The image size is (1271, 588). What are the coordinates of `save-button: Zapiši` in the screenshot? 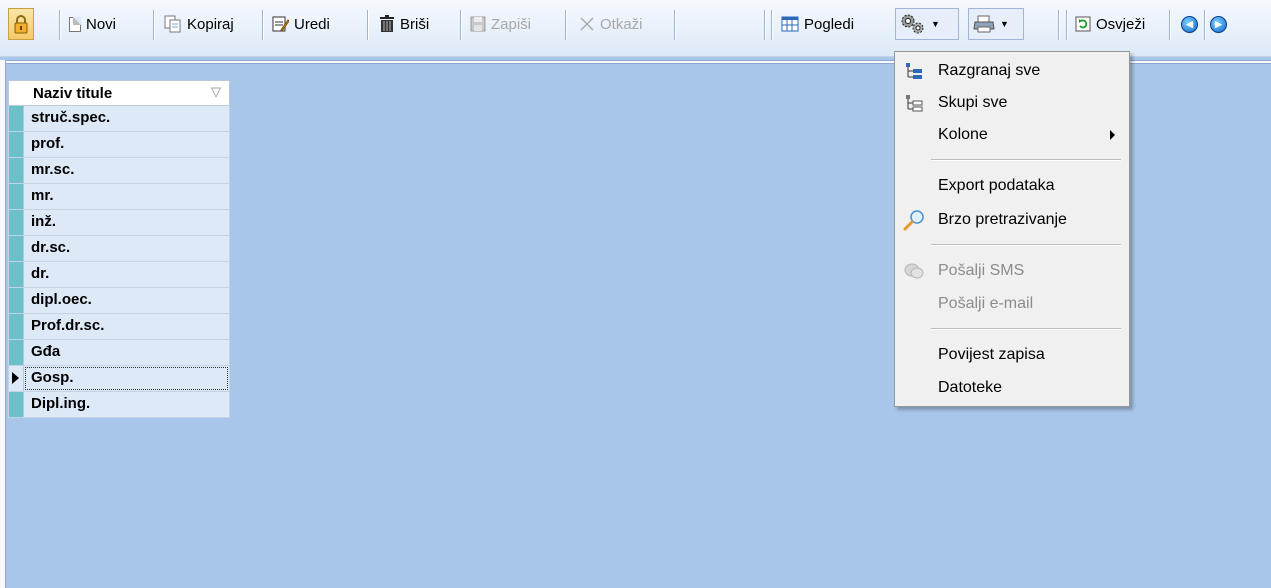 It's located at (500, 24).